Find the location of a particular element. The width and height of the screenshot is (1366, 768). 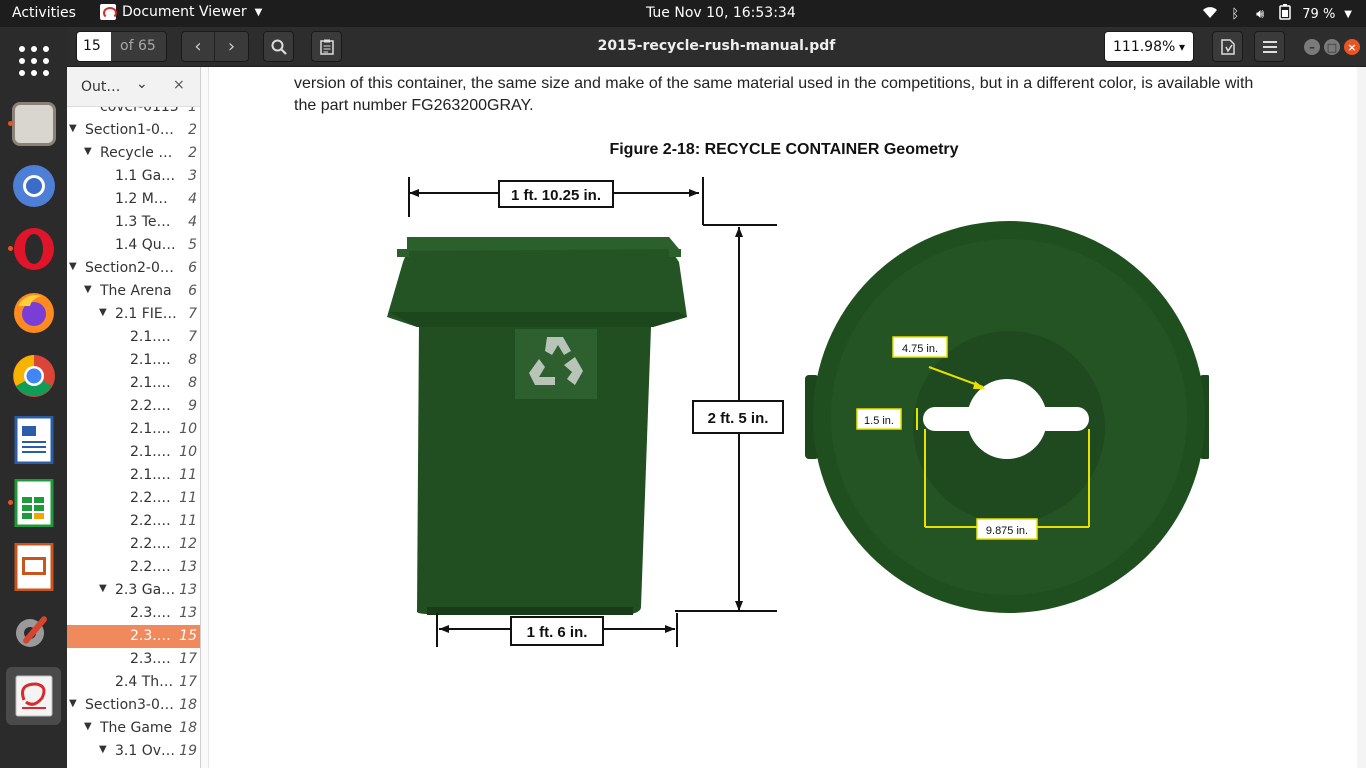

outline-item-page: 8 is located at coordinates (192, 383).